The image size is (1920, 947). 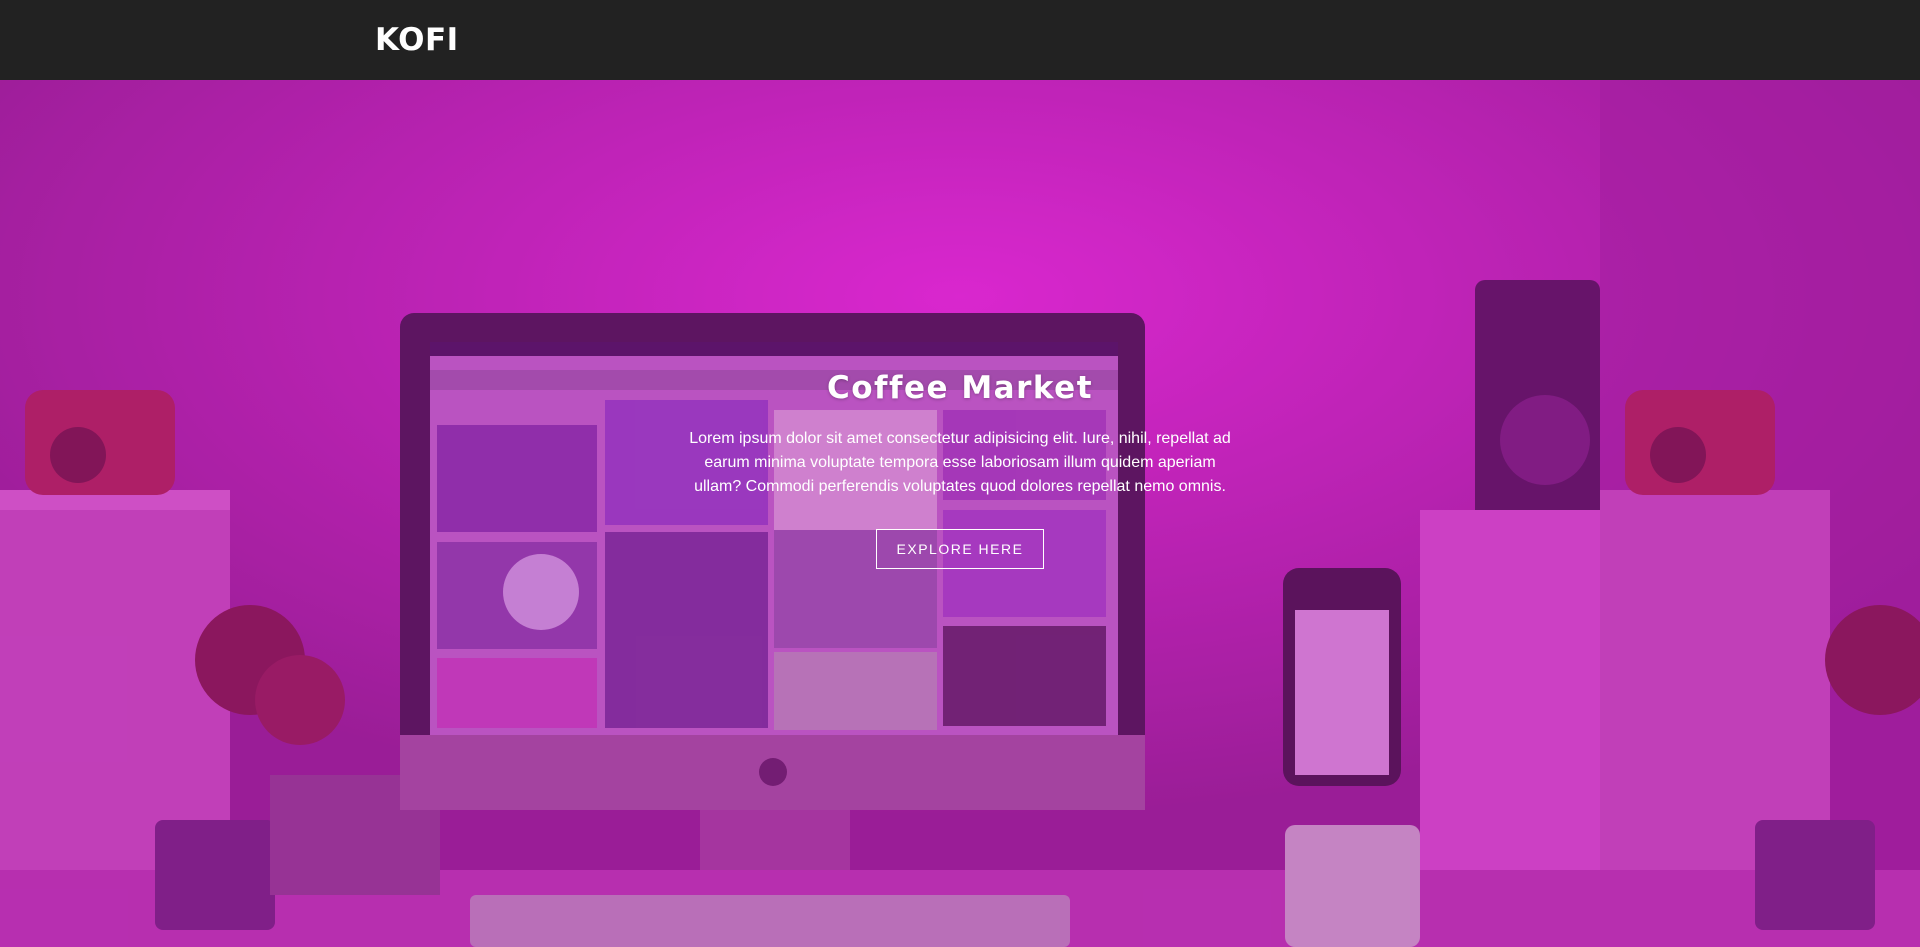 I want to click on hero-title: Coffee Market, so click(x=960, y=388).